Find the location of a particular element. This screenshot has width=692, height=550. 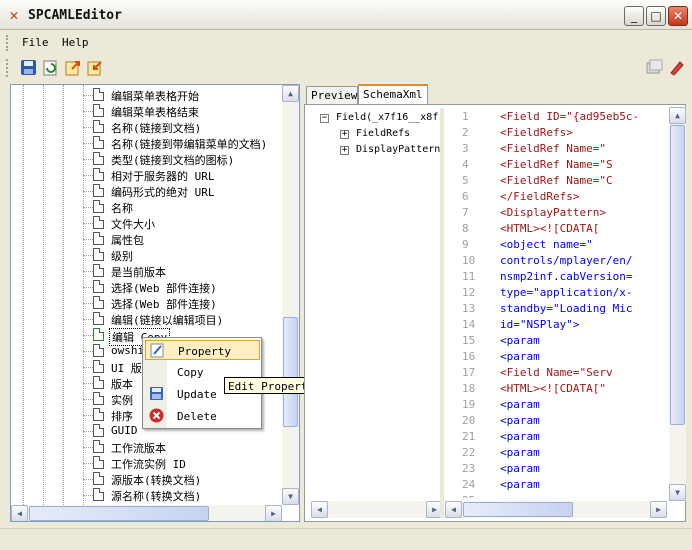

tree-item-label: 相对于服务器的 URL is located at coordinates (163, 176).